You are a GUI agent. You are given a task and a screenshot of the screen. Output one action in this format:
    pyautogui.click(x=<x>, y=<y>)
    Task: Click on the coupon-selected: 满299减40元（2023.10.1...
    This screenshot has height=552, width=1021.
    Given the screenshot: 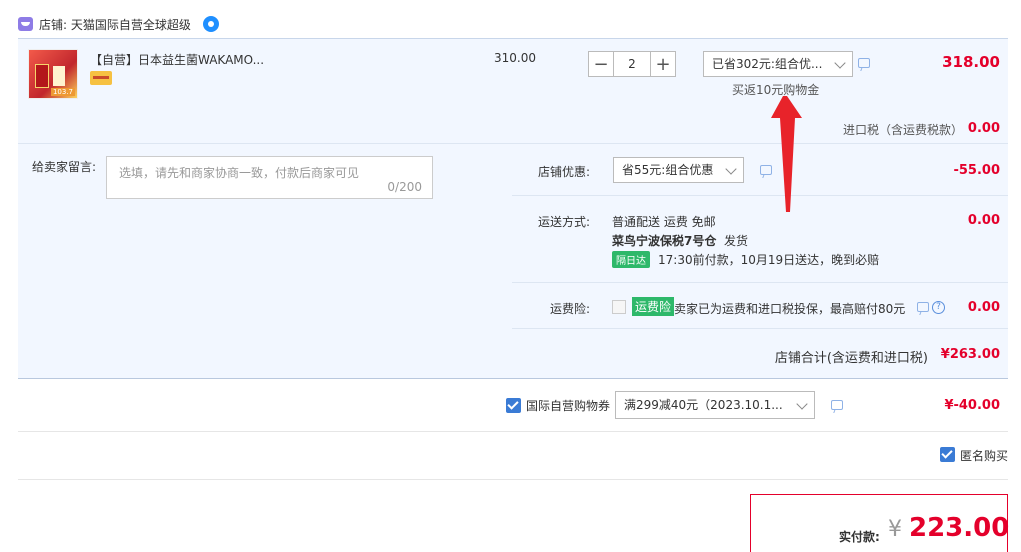 What is the action you would take?
    pyautogui.click(x=703, y=405)
    